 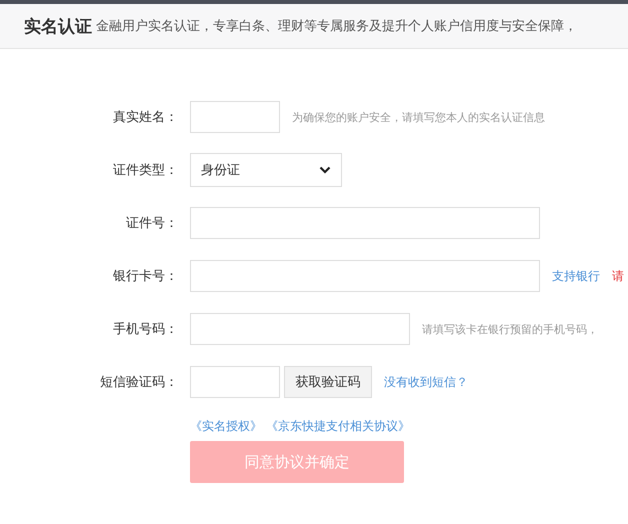 What do you see at coordinates (418, 117) in the screenshot?
I see `hint-text: 为确保您的账户安全，请填写您本人的实名认证信息` at bounding box center [418, 117].